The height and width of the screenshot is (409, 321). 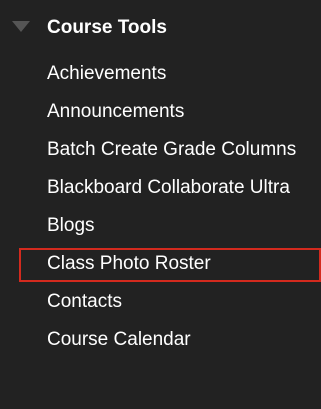 I want to click on course-tool-label: Achievements, so click(x=107, y=73).